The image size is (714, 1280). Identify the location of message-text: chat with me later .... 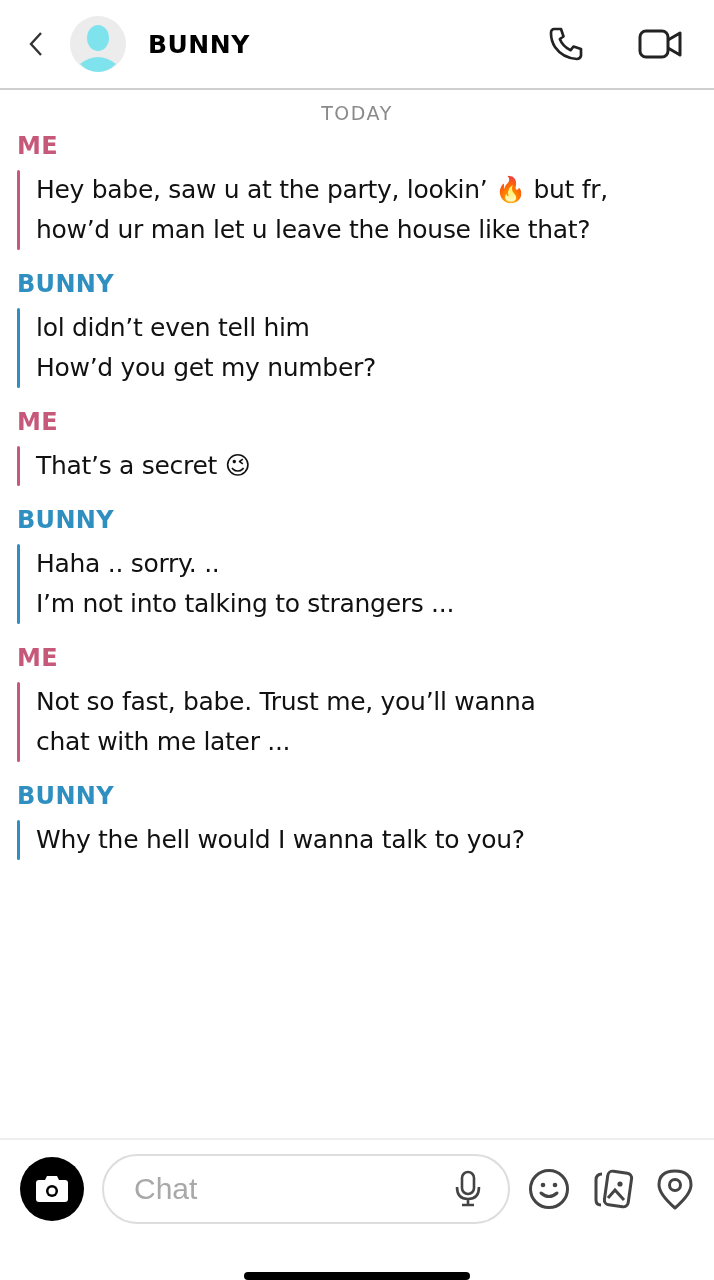
(164, 742).